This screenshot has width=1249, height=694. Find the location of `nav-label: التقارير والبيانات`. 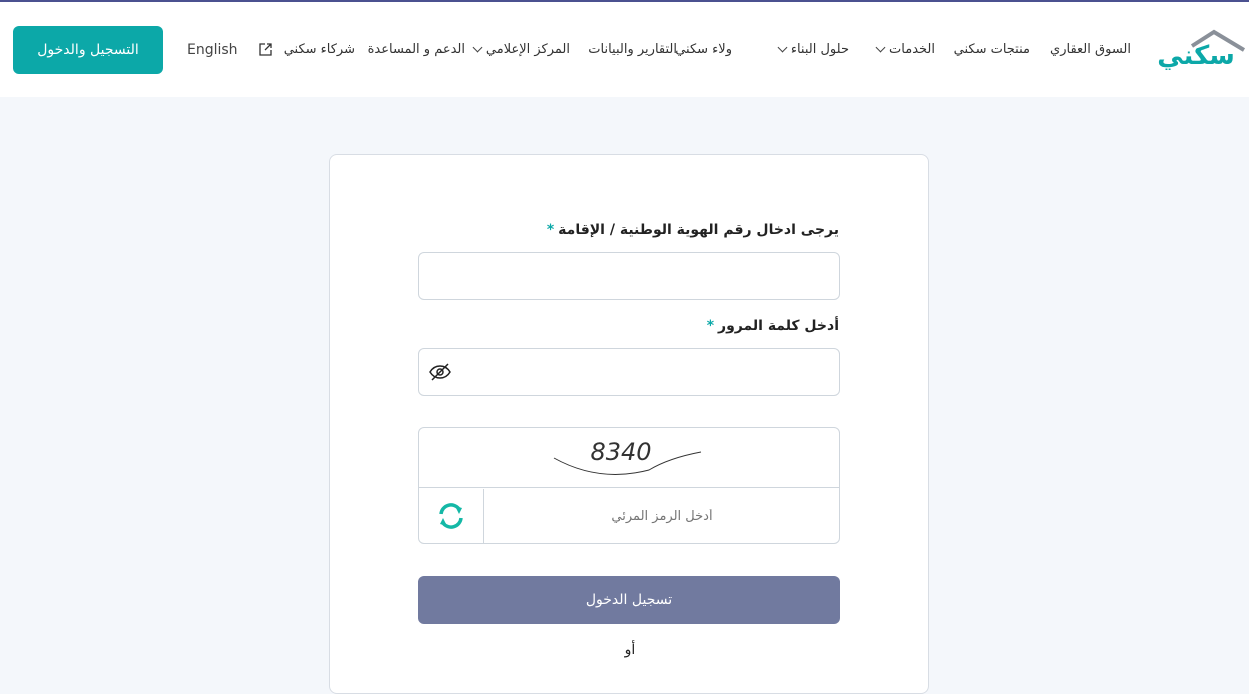

nav-label: التقارير والبيانات is located at coordinates (632, 49).